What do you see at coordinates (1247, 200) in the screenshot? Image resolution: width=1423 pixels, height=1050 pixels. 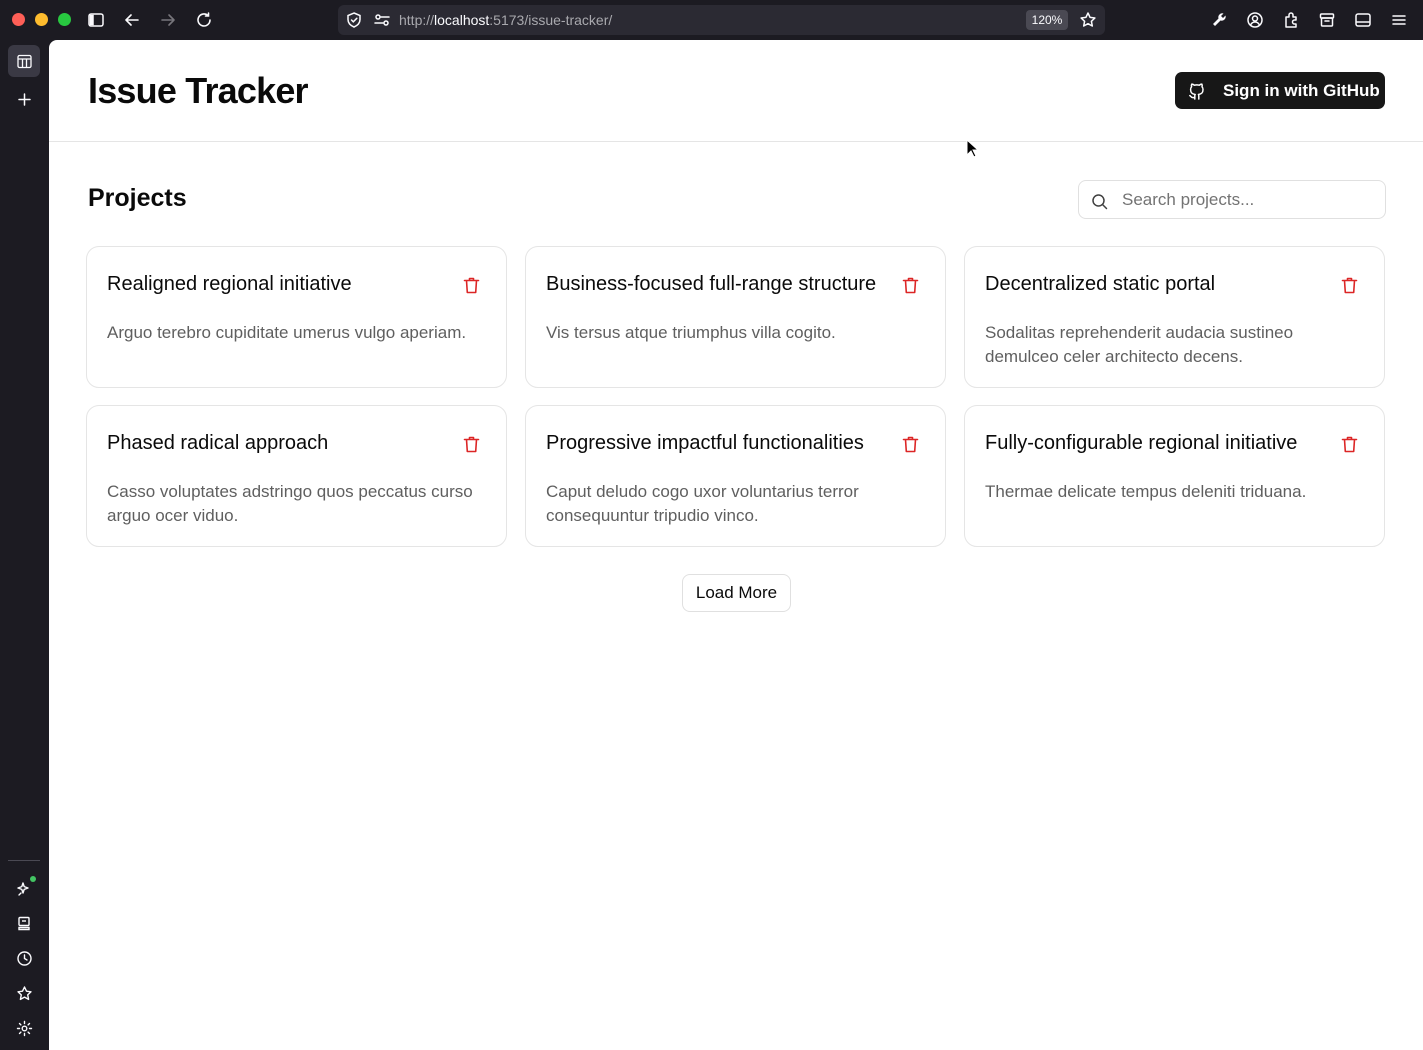 I see `search-input` at bounding box center [1247, 200].